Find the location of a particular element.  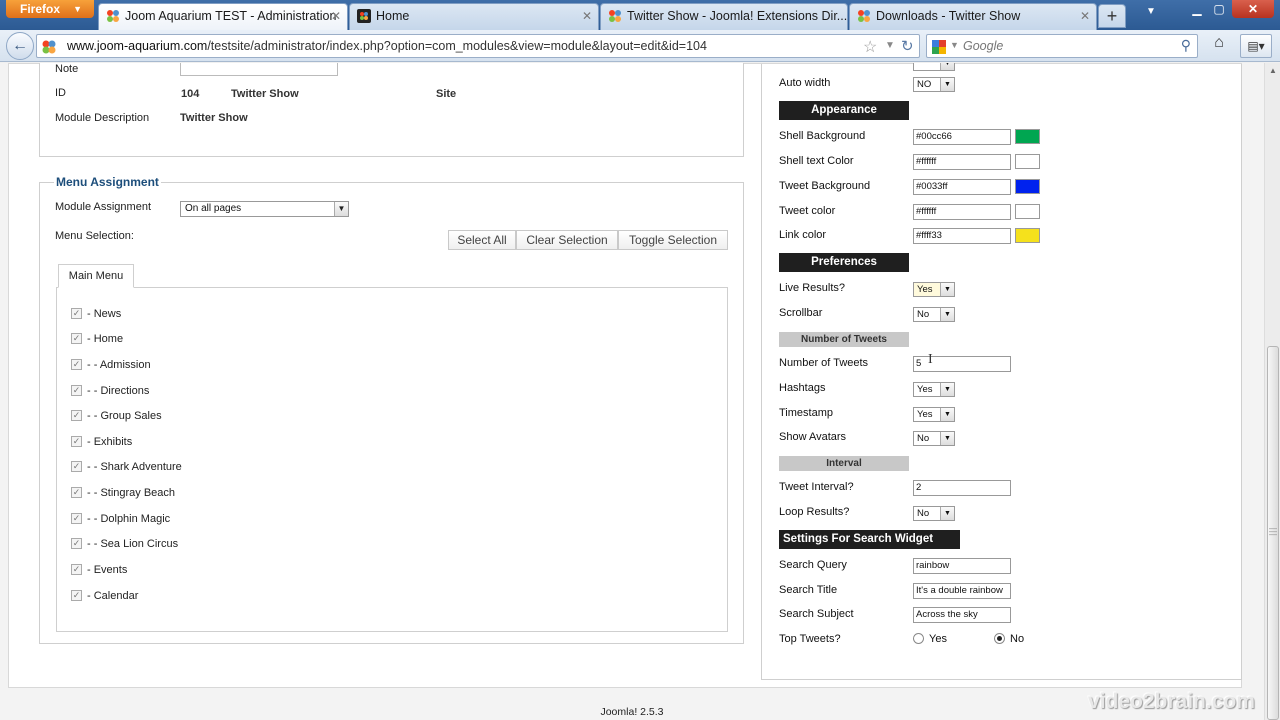

joomla-site-icon is located at coordinates (49, 47).